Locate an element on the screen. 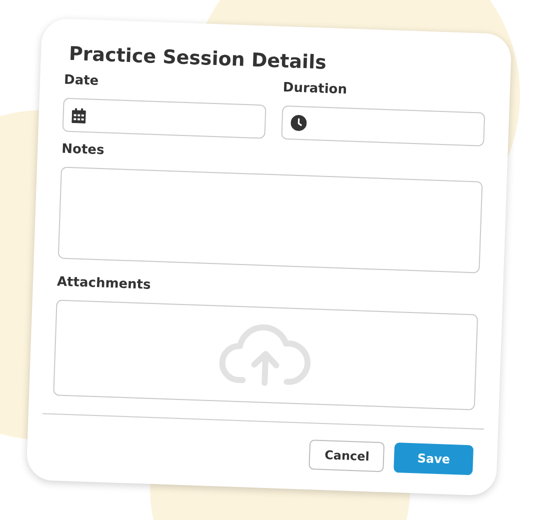 The image size is (537, 520). clock-icon is located at coordinates (298, 123).